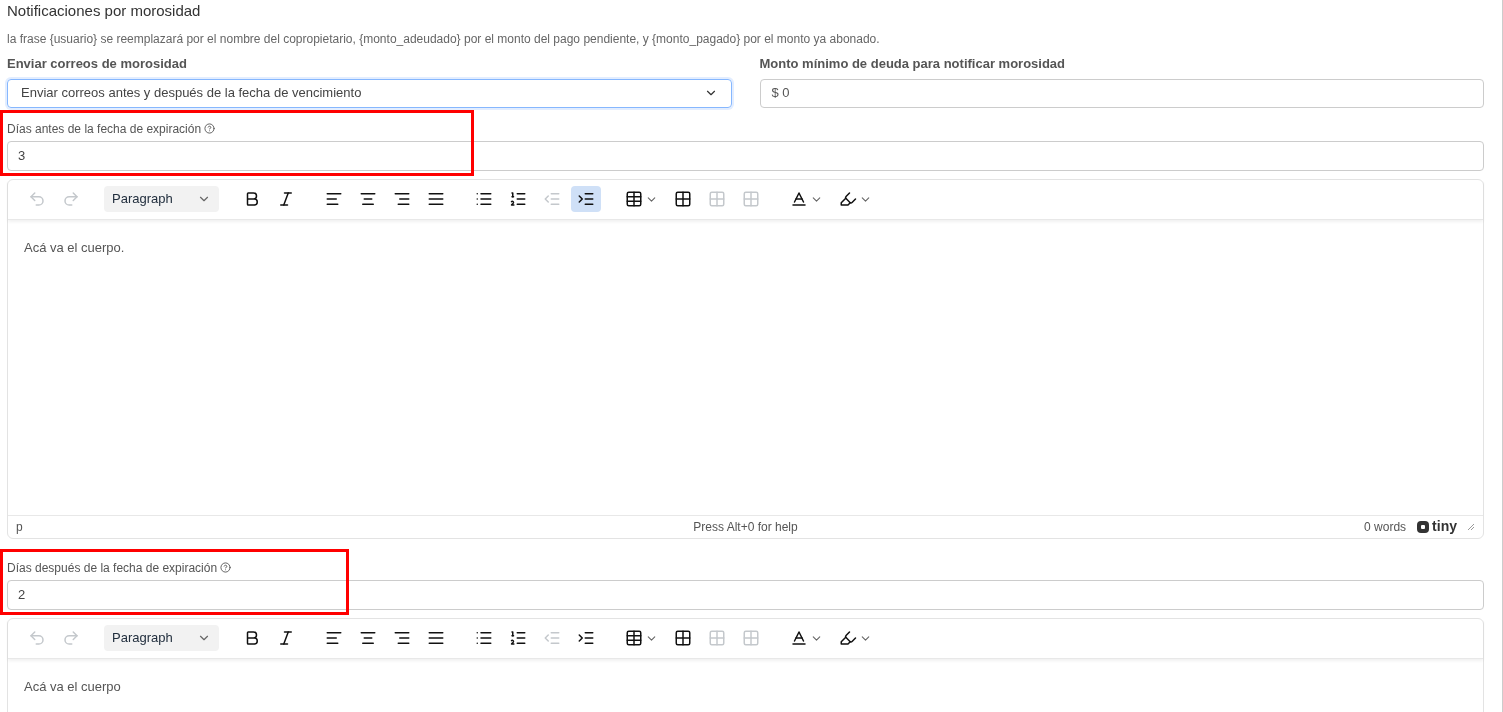  What do you see at coordinates (104, 11) in the screenshot?
I see `section-title: Notificaciones por morosidad` at bounding box center [104, 11].